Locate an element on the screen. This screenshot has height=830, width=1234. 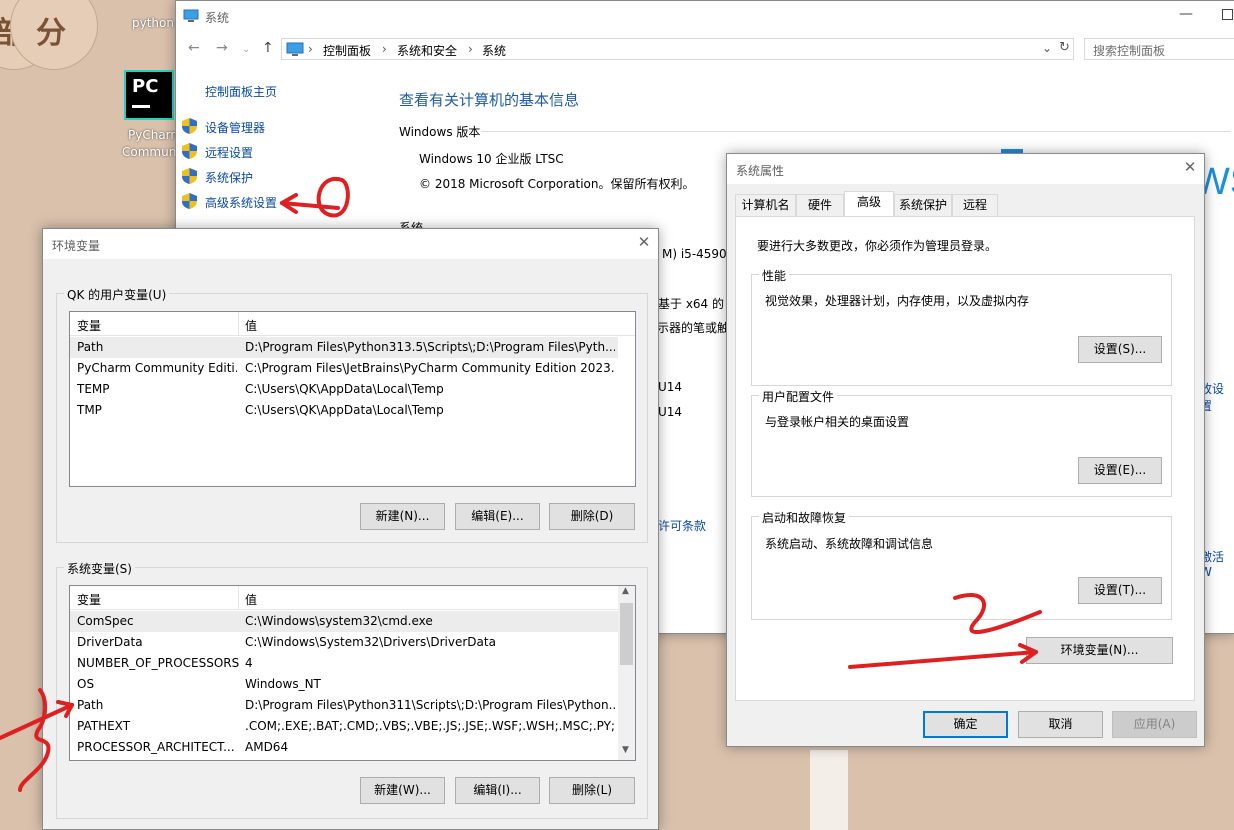
search-control-panel-input: 搜索控制面板 is located at coordinates (1159, 49).